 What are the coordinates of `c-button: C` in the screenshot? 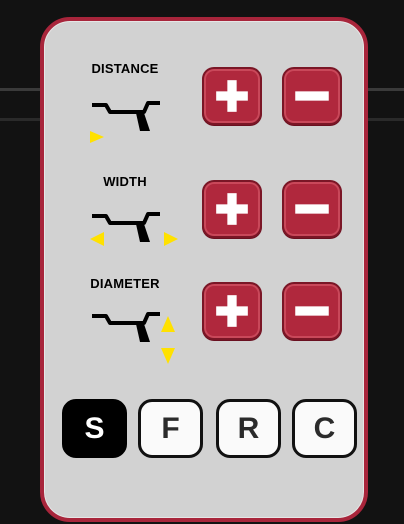 It's located at (324, 428).